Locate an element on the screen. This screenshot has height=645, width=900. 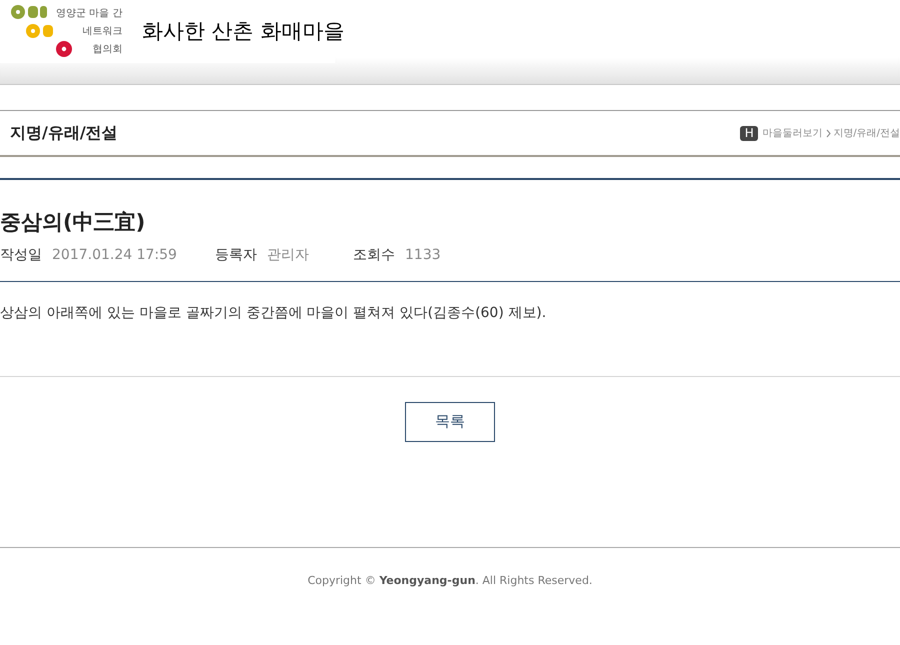
chevron-icon is located at coordinates (829, 133).